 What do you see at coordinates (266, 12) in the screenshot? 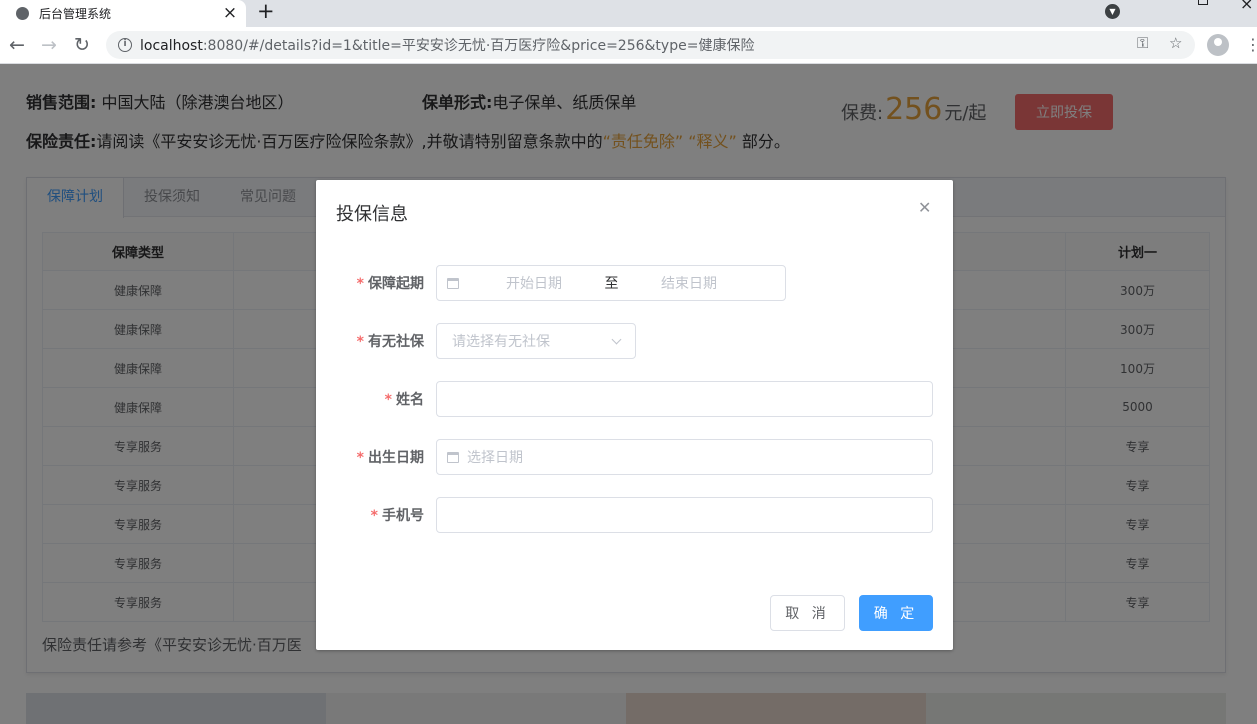
I see `new-tab-icon: +` at bounding box center [266, 12].